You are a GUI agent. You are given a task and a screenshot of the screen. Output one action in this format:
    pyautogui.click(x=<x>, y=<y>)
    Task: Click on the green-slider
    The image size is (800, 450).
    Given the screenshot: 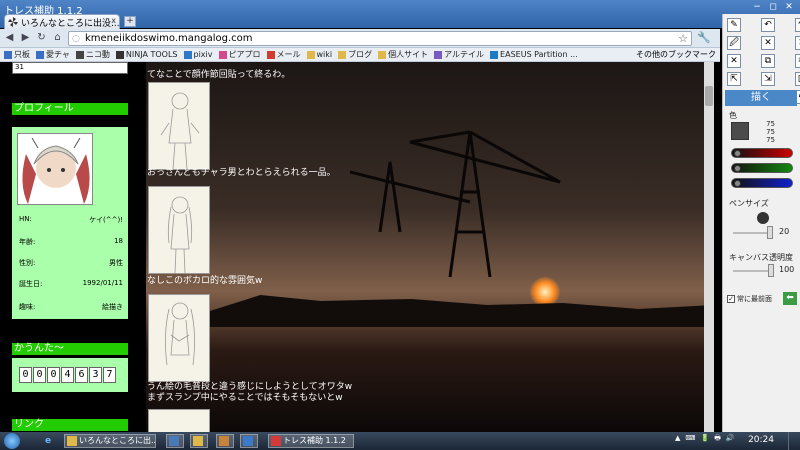 What is the action you would take?
    pyautogui.click(x=762, y=168)
    